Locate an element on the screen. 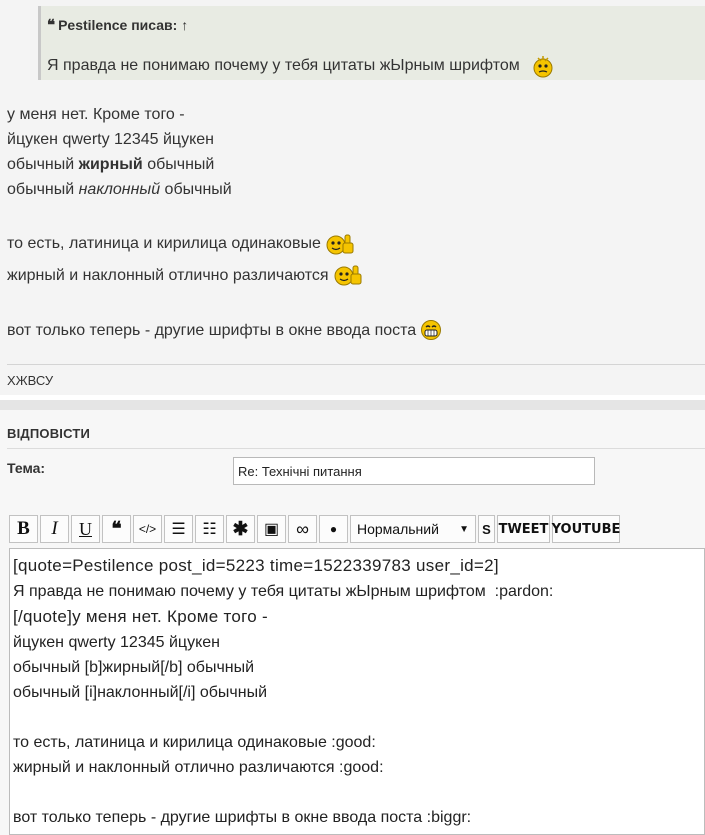  quote-icon: ❝ is located at coordinates (51, 25).